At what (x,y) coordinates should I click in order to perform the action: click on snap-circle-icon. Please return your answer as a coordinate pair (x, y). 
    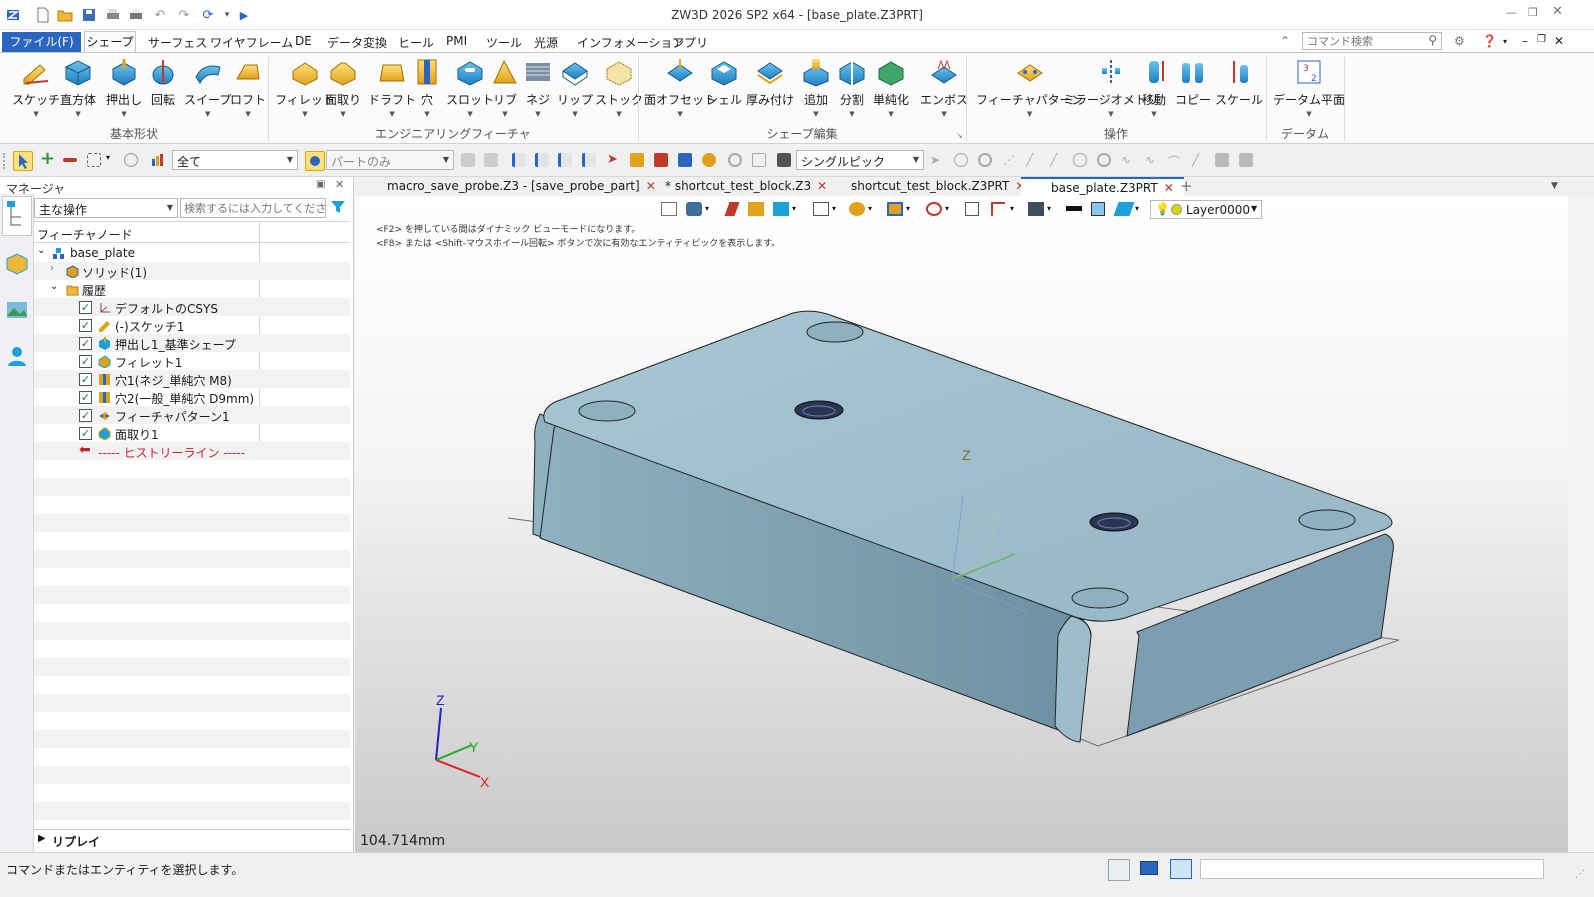
    Looking at the image, I should click on (1104, 160).